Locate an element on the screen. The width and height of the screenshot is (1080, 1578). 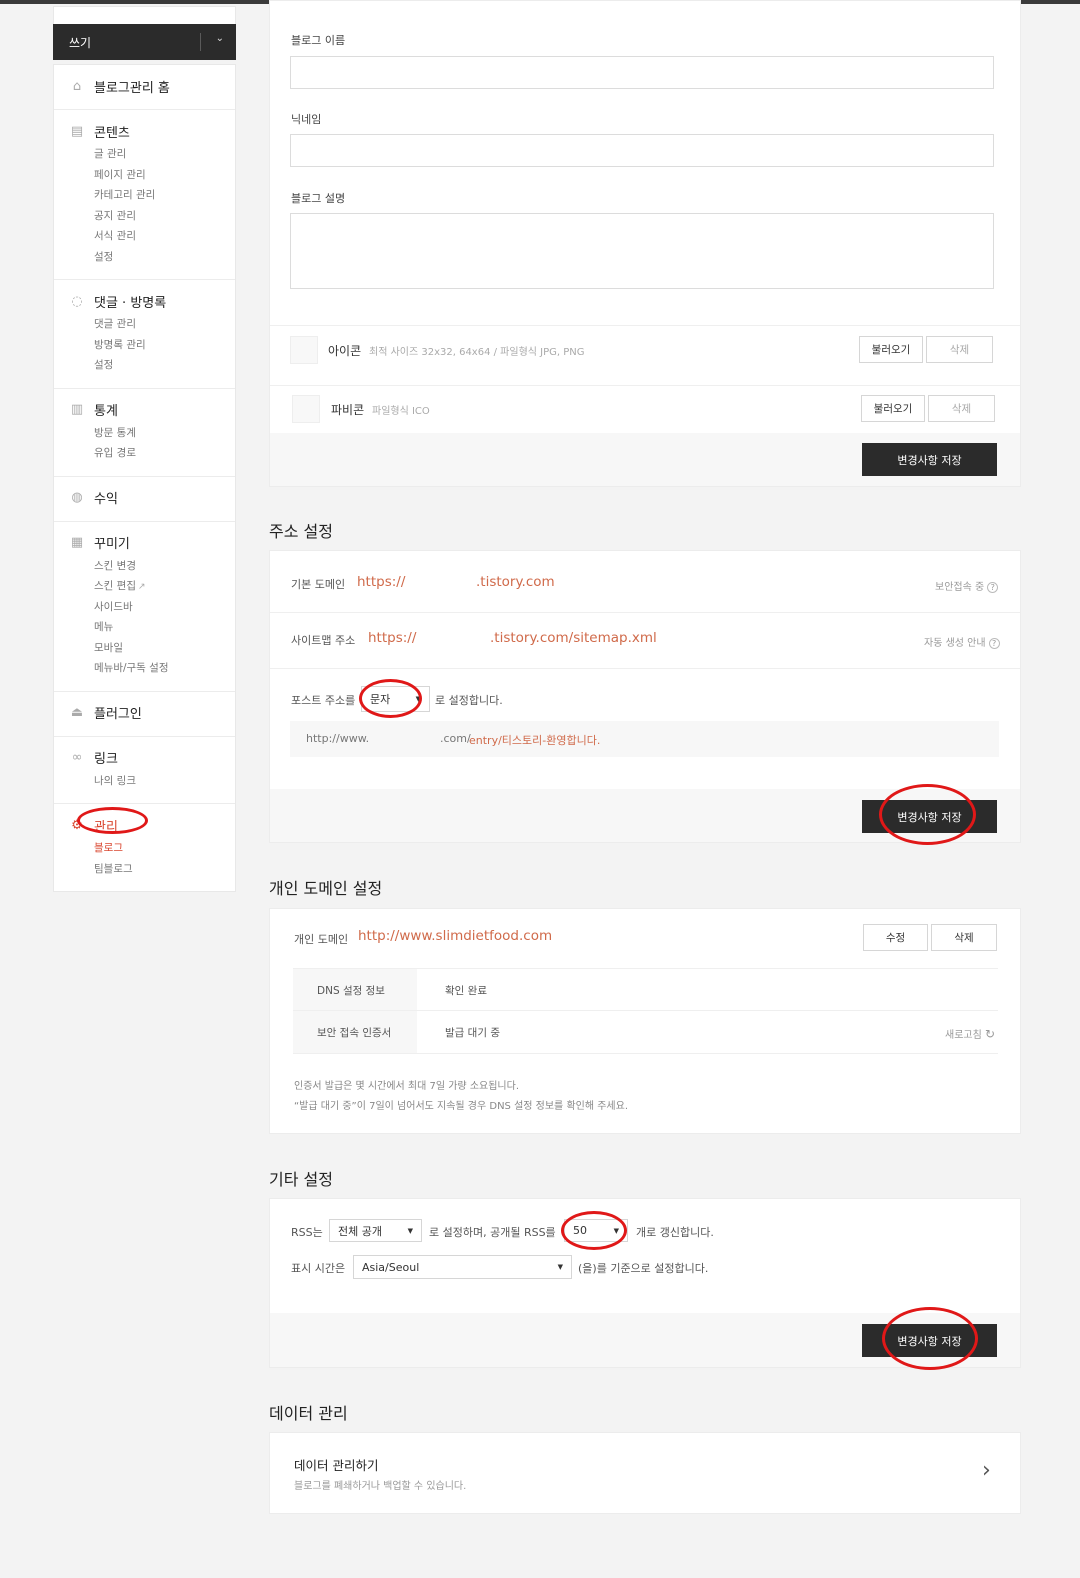
default-domain-label: 기본 도메인 is located at coordinates (318, 584).